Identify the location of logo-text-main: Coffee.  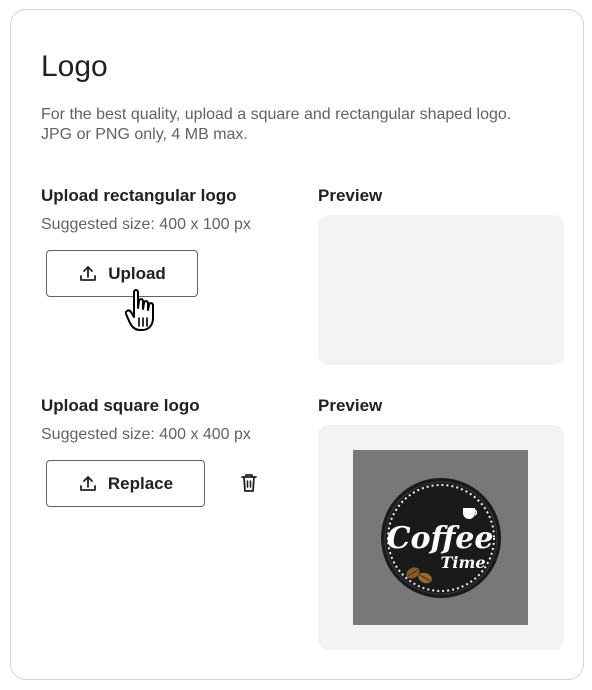
(440, 538).